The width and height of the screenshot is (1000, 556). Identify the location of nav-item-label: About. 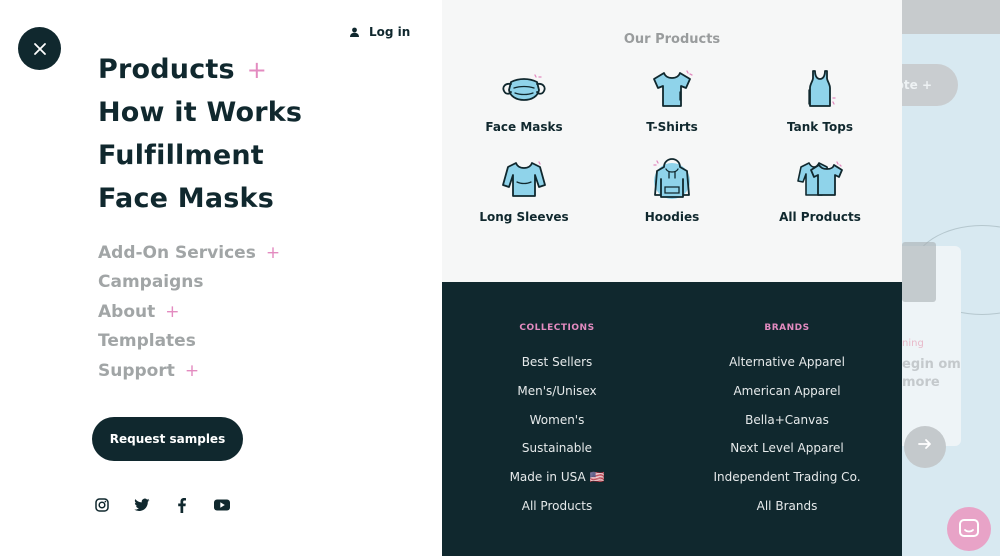
(127, 311).